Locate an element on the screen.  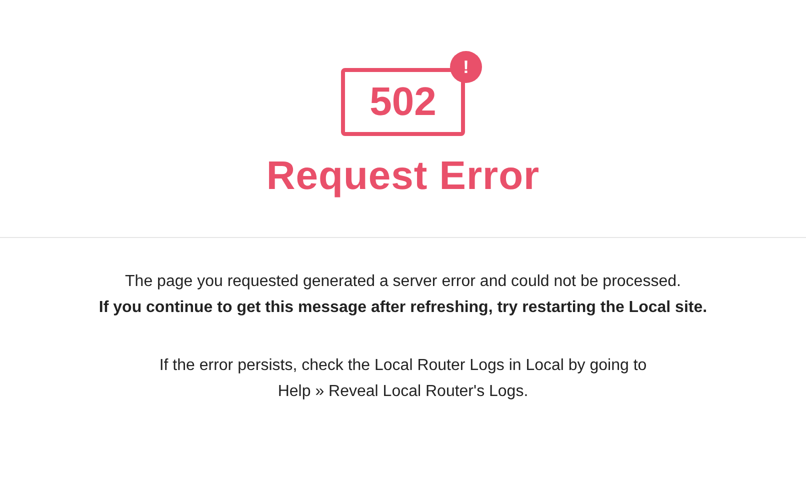
message-text: The page you requested generated a server error and could not be processed. is located at coordinates (403, 282).